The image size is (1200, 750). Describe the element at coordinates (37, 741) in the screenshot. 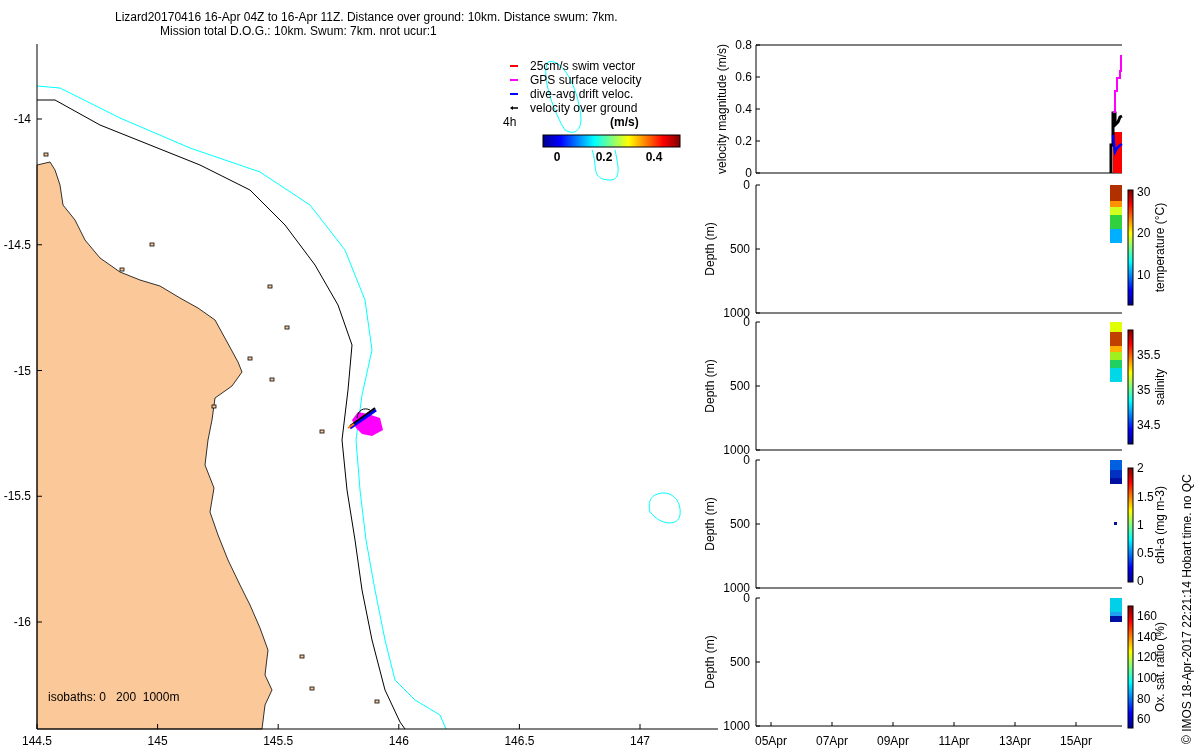

I see `tick-label: 144.5` at that location.